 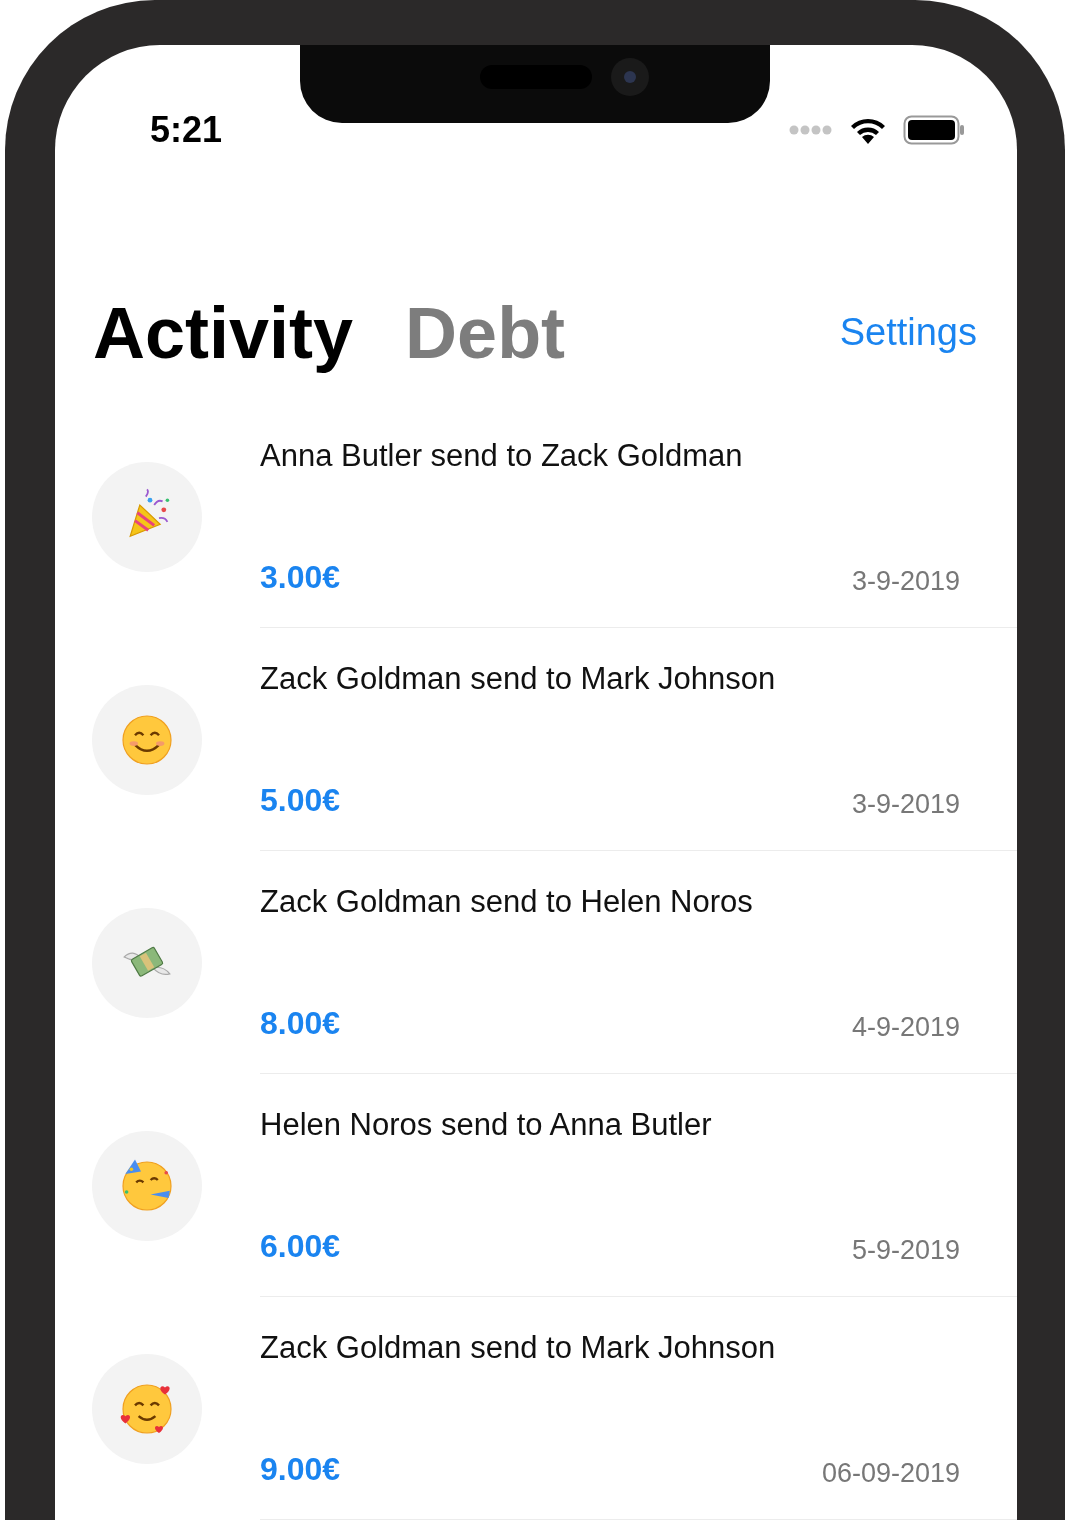 What do you see at coordinates (300, 577) in the screenshot?
I see `amount: 3.00€` at bounding box center [300, 577].